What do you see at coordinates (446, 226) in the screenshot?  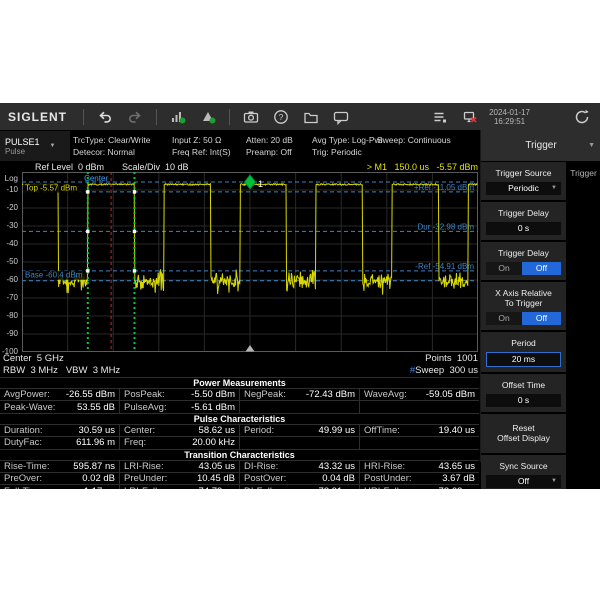 I see `ref-line-label: Dur -32.98 dBm` at bounding box center [446, 226].